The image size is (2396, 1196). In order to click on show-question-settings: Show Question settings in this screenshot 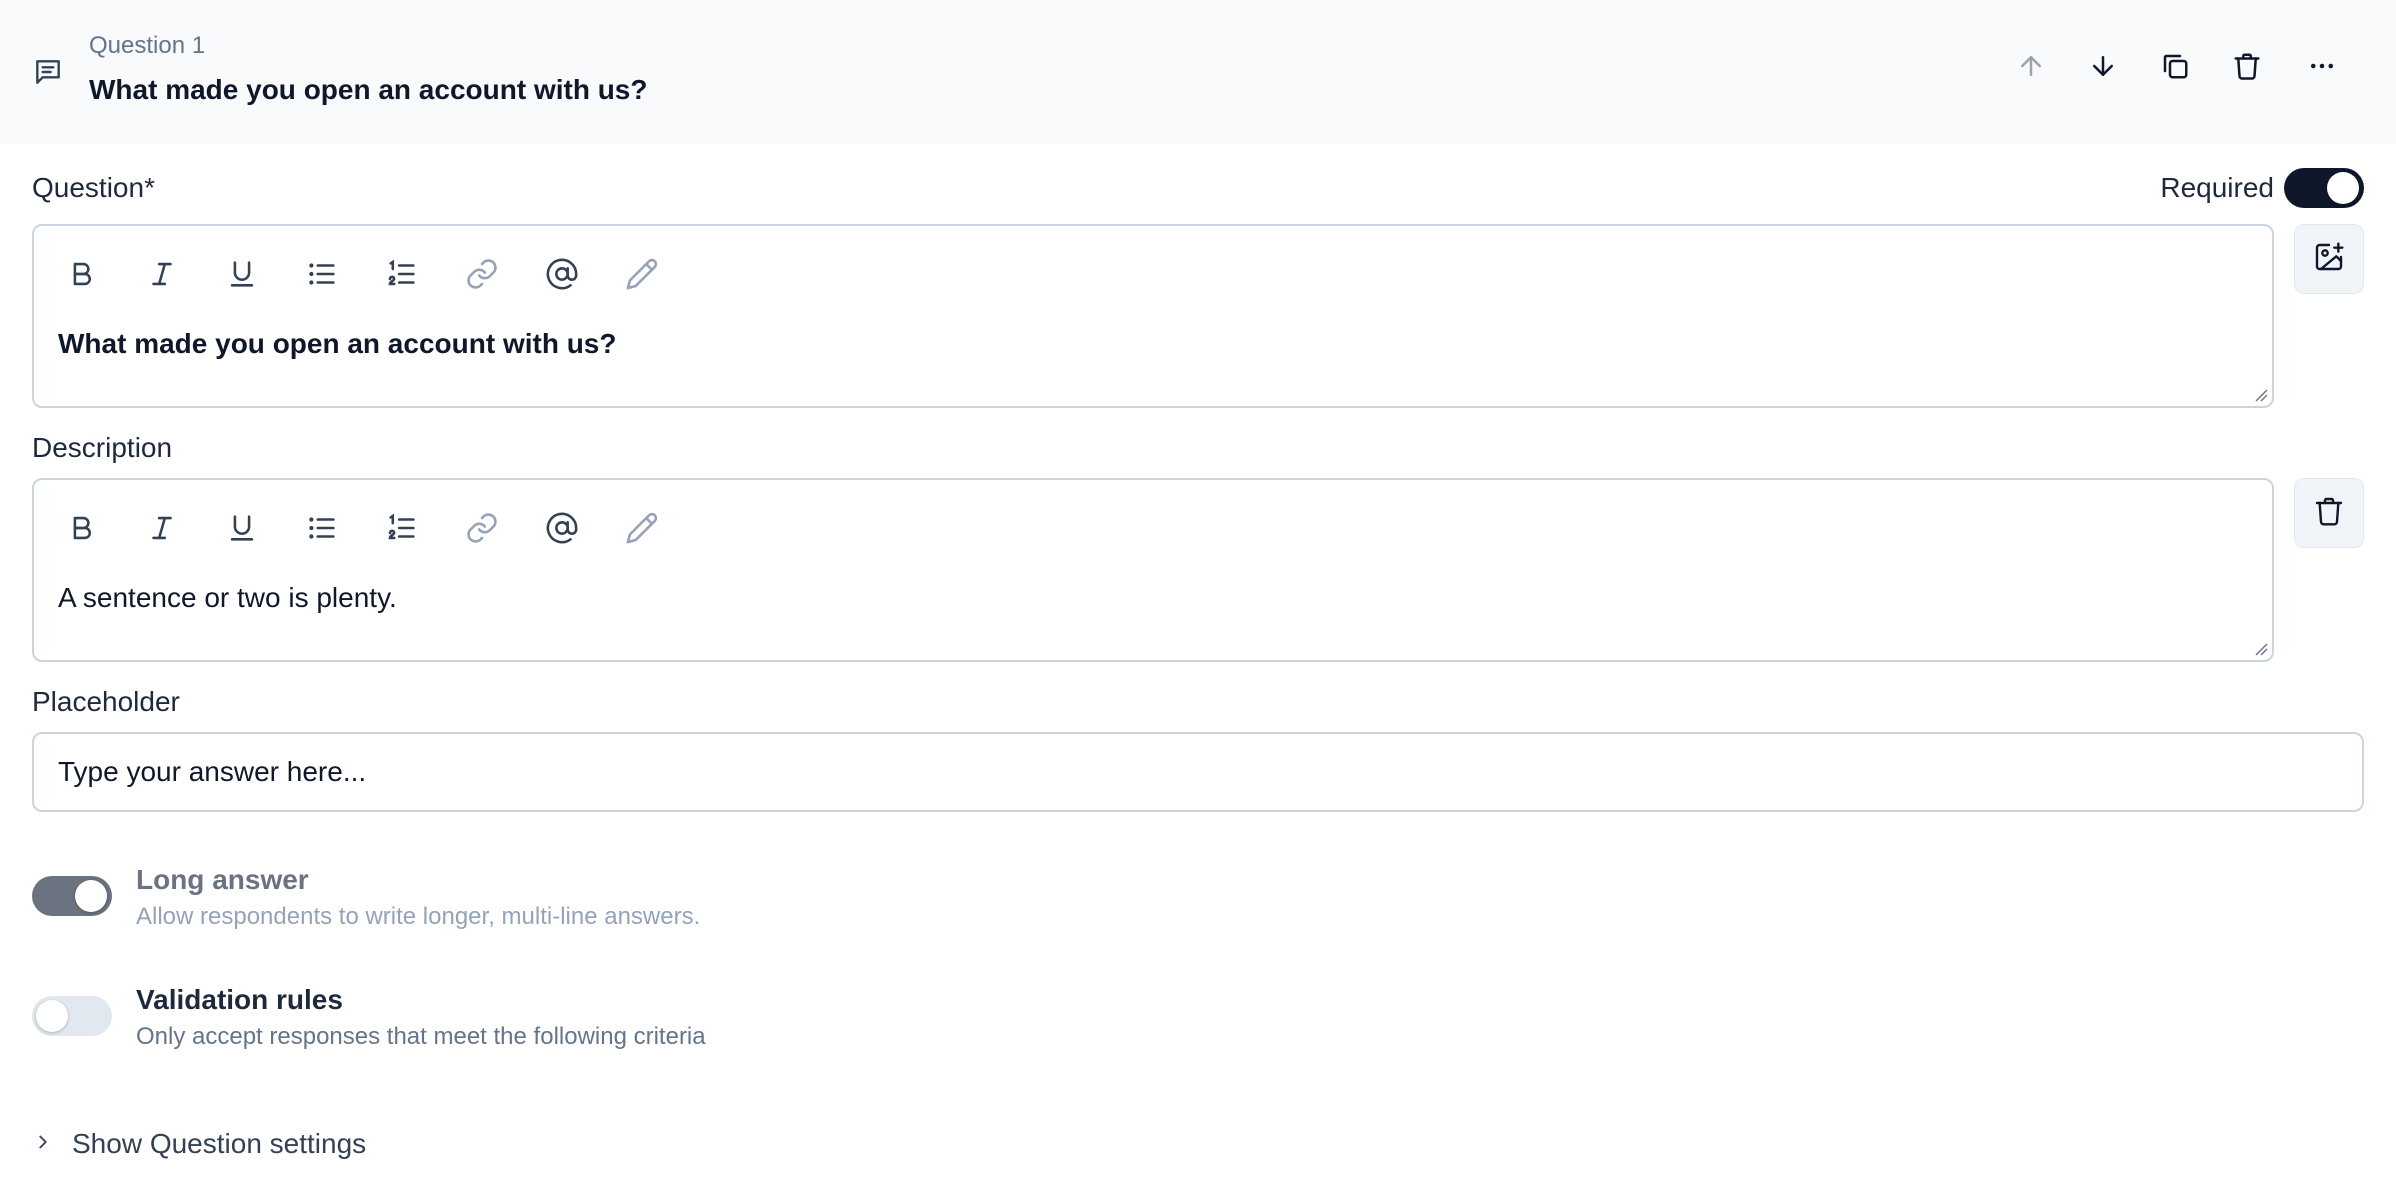, I will do `click(199, 1144)`.